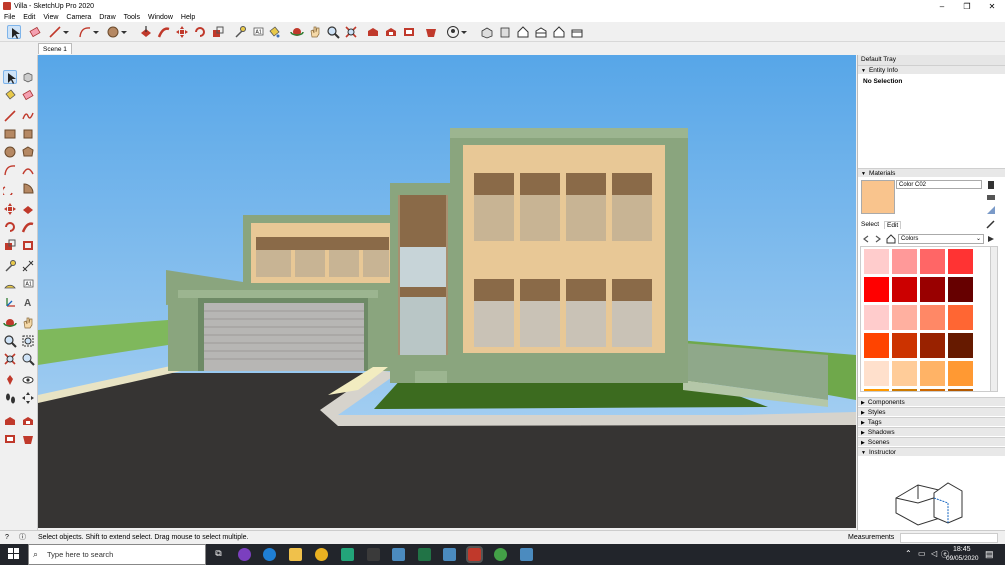  I want to click on taskbar-time: 18:45, so click(962, 549).